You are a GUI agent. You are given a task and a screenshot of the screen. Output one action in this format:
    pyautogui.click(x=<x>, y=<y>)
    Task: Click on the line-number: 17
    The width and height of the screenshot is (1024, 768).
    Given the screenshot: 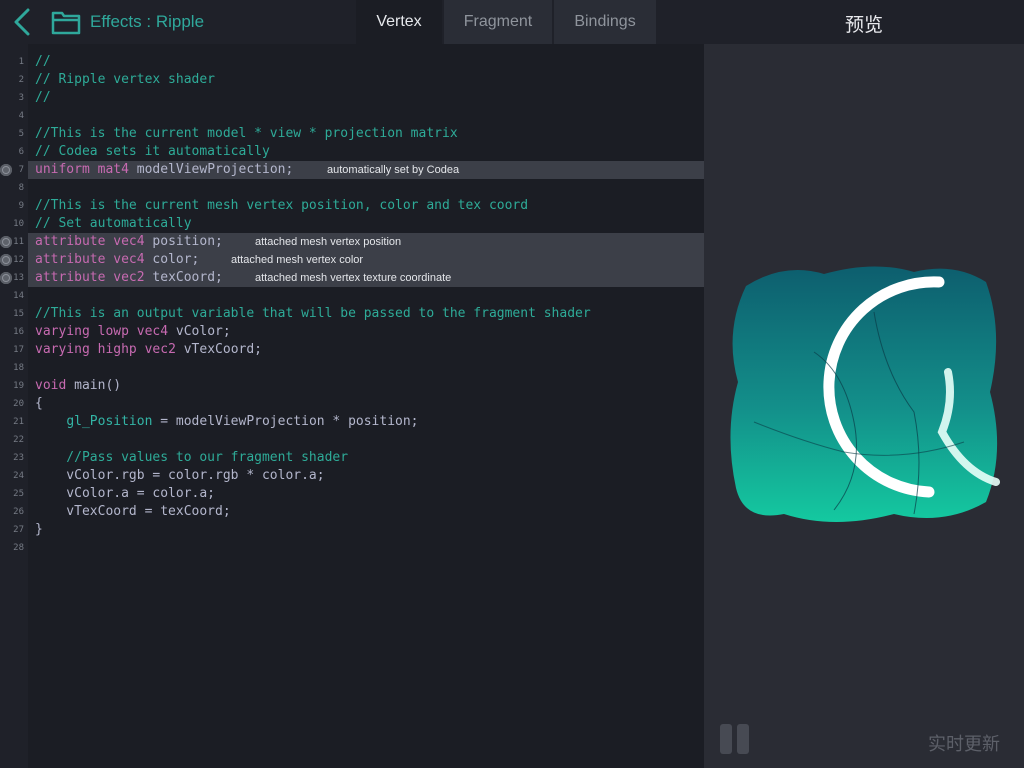 What is the action you would take?
    pyautogui.click(x=18, y=350)
    